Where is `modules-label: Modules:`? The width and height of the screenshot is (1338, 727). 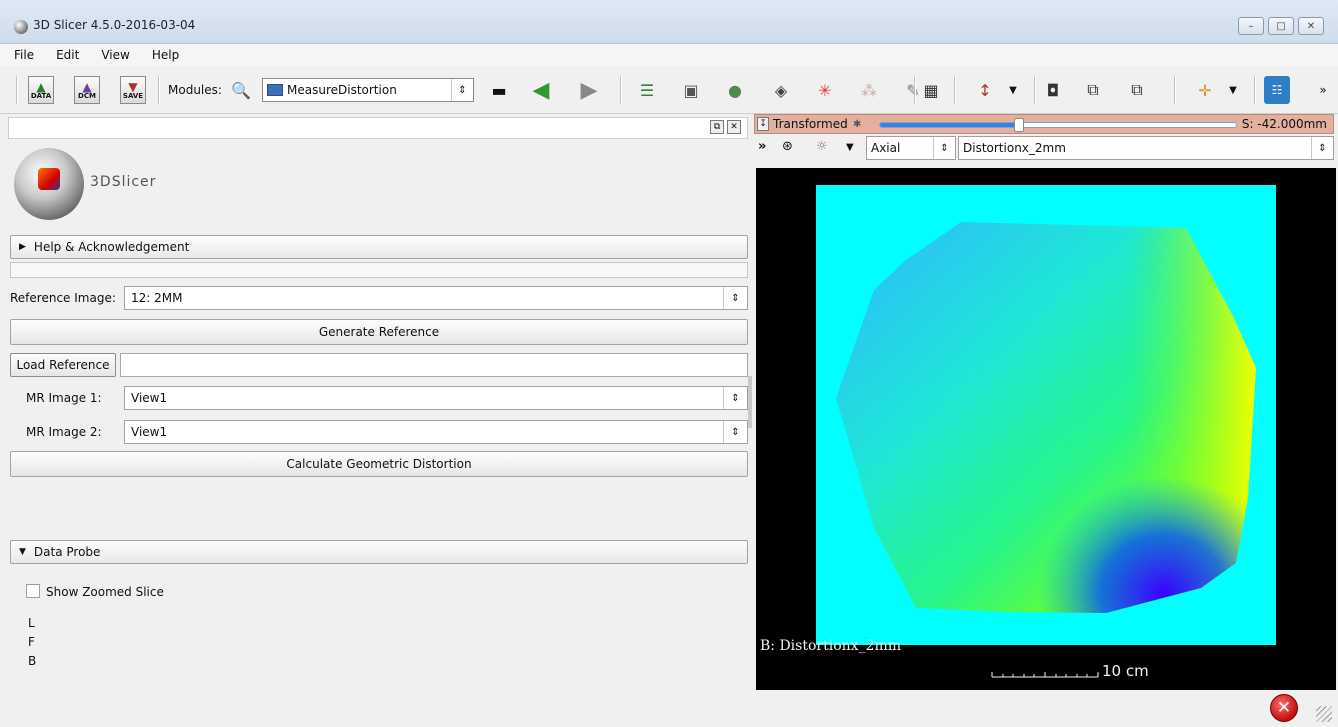
modules-label: Modules: is located at coordinates (195, 90).